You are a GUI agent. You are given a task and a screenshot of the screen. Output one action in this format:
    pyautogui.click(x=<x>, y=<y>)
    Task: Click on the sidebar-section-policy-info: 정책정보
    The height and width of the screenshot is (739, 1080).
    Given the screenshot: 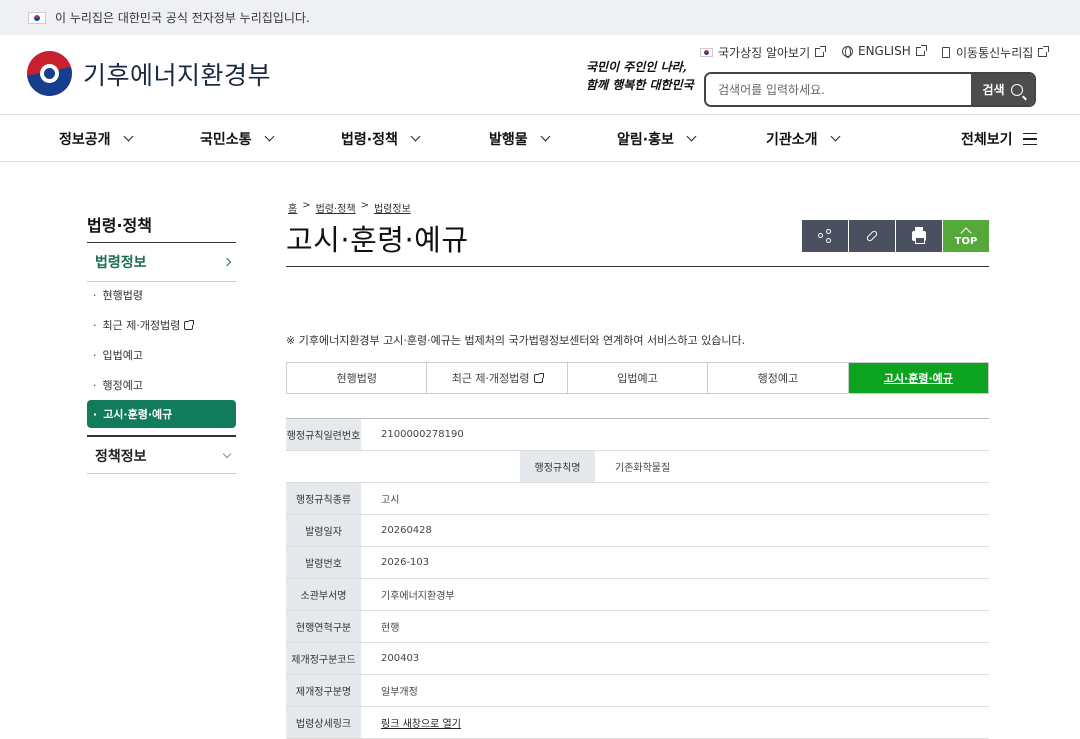 What is the action you would take?
    pyautogui.click(x=161, y=456)
    